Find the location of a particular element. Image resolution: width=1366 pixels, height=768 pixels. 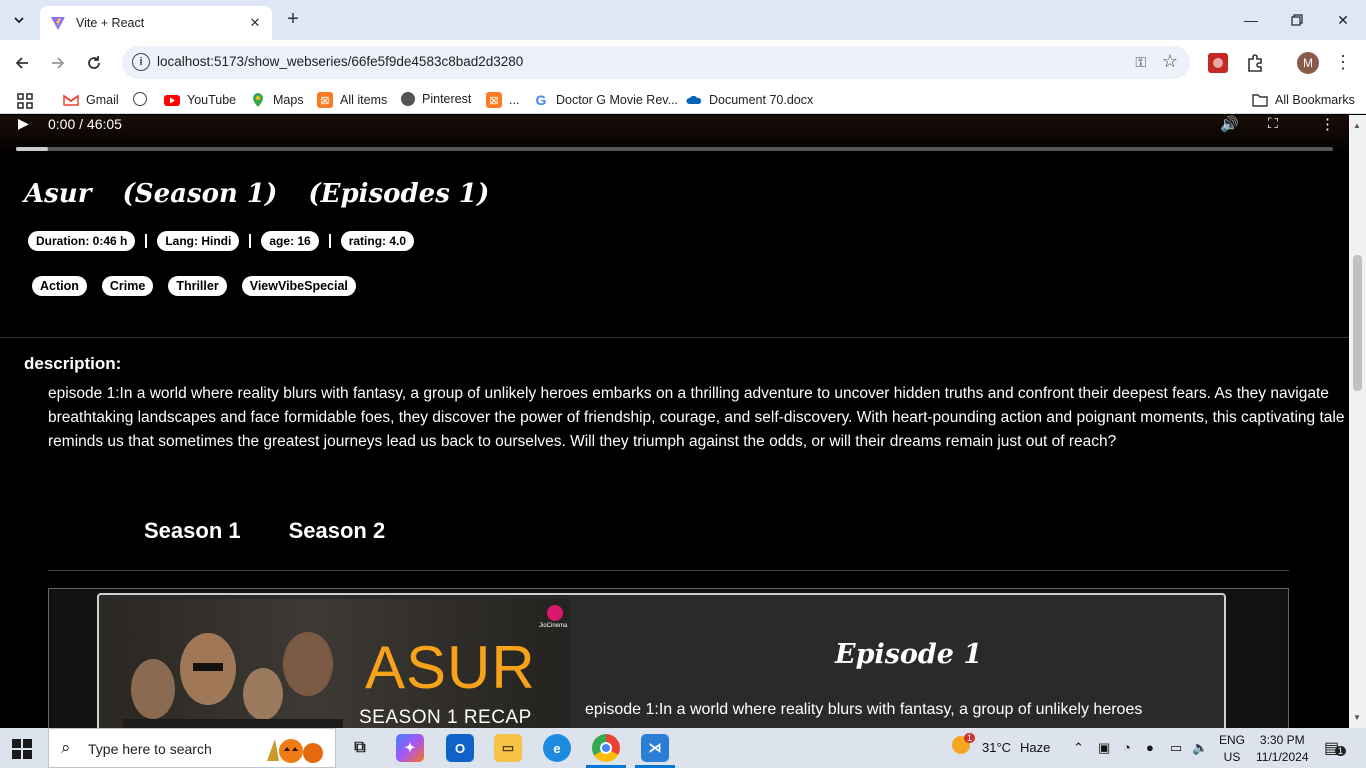

forward-button is located at coordinates (58, 63).